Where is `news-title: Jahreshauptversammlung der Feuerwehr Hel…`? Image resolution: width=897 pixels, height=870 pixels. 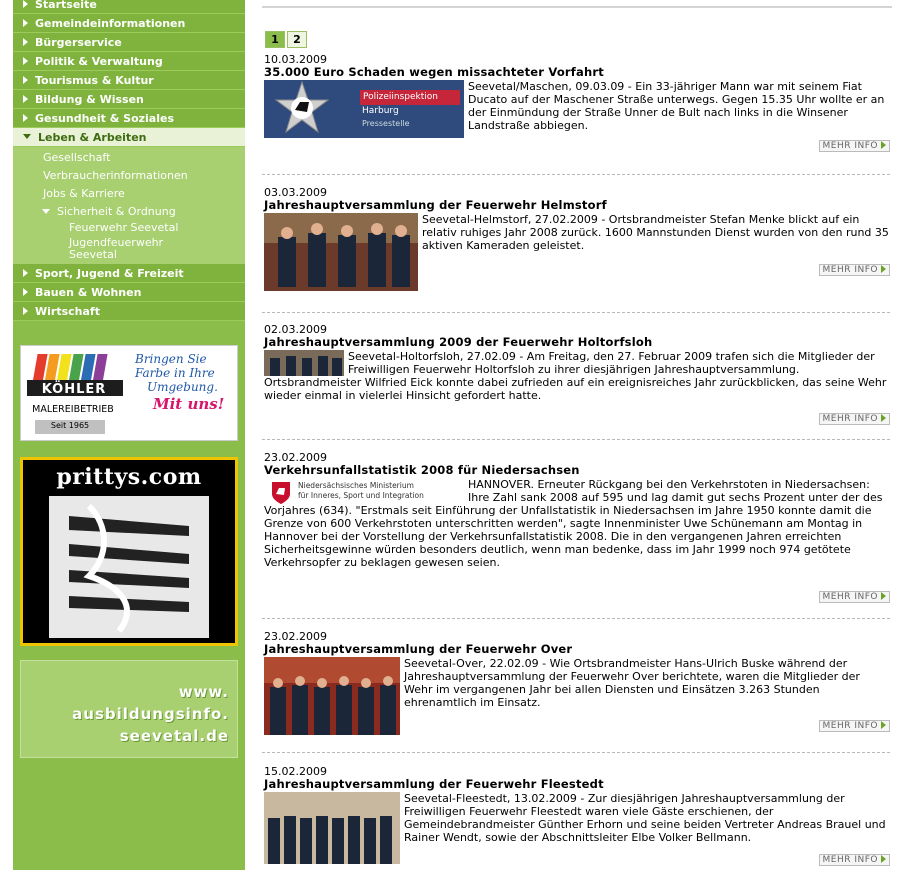
news-title: Jahreshauptversammlung der Feuerwehr Hel… is located at coordinates (577, 205).